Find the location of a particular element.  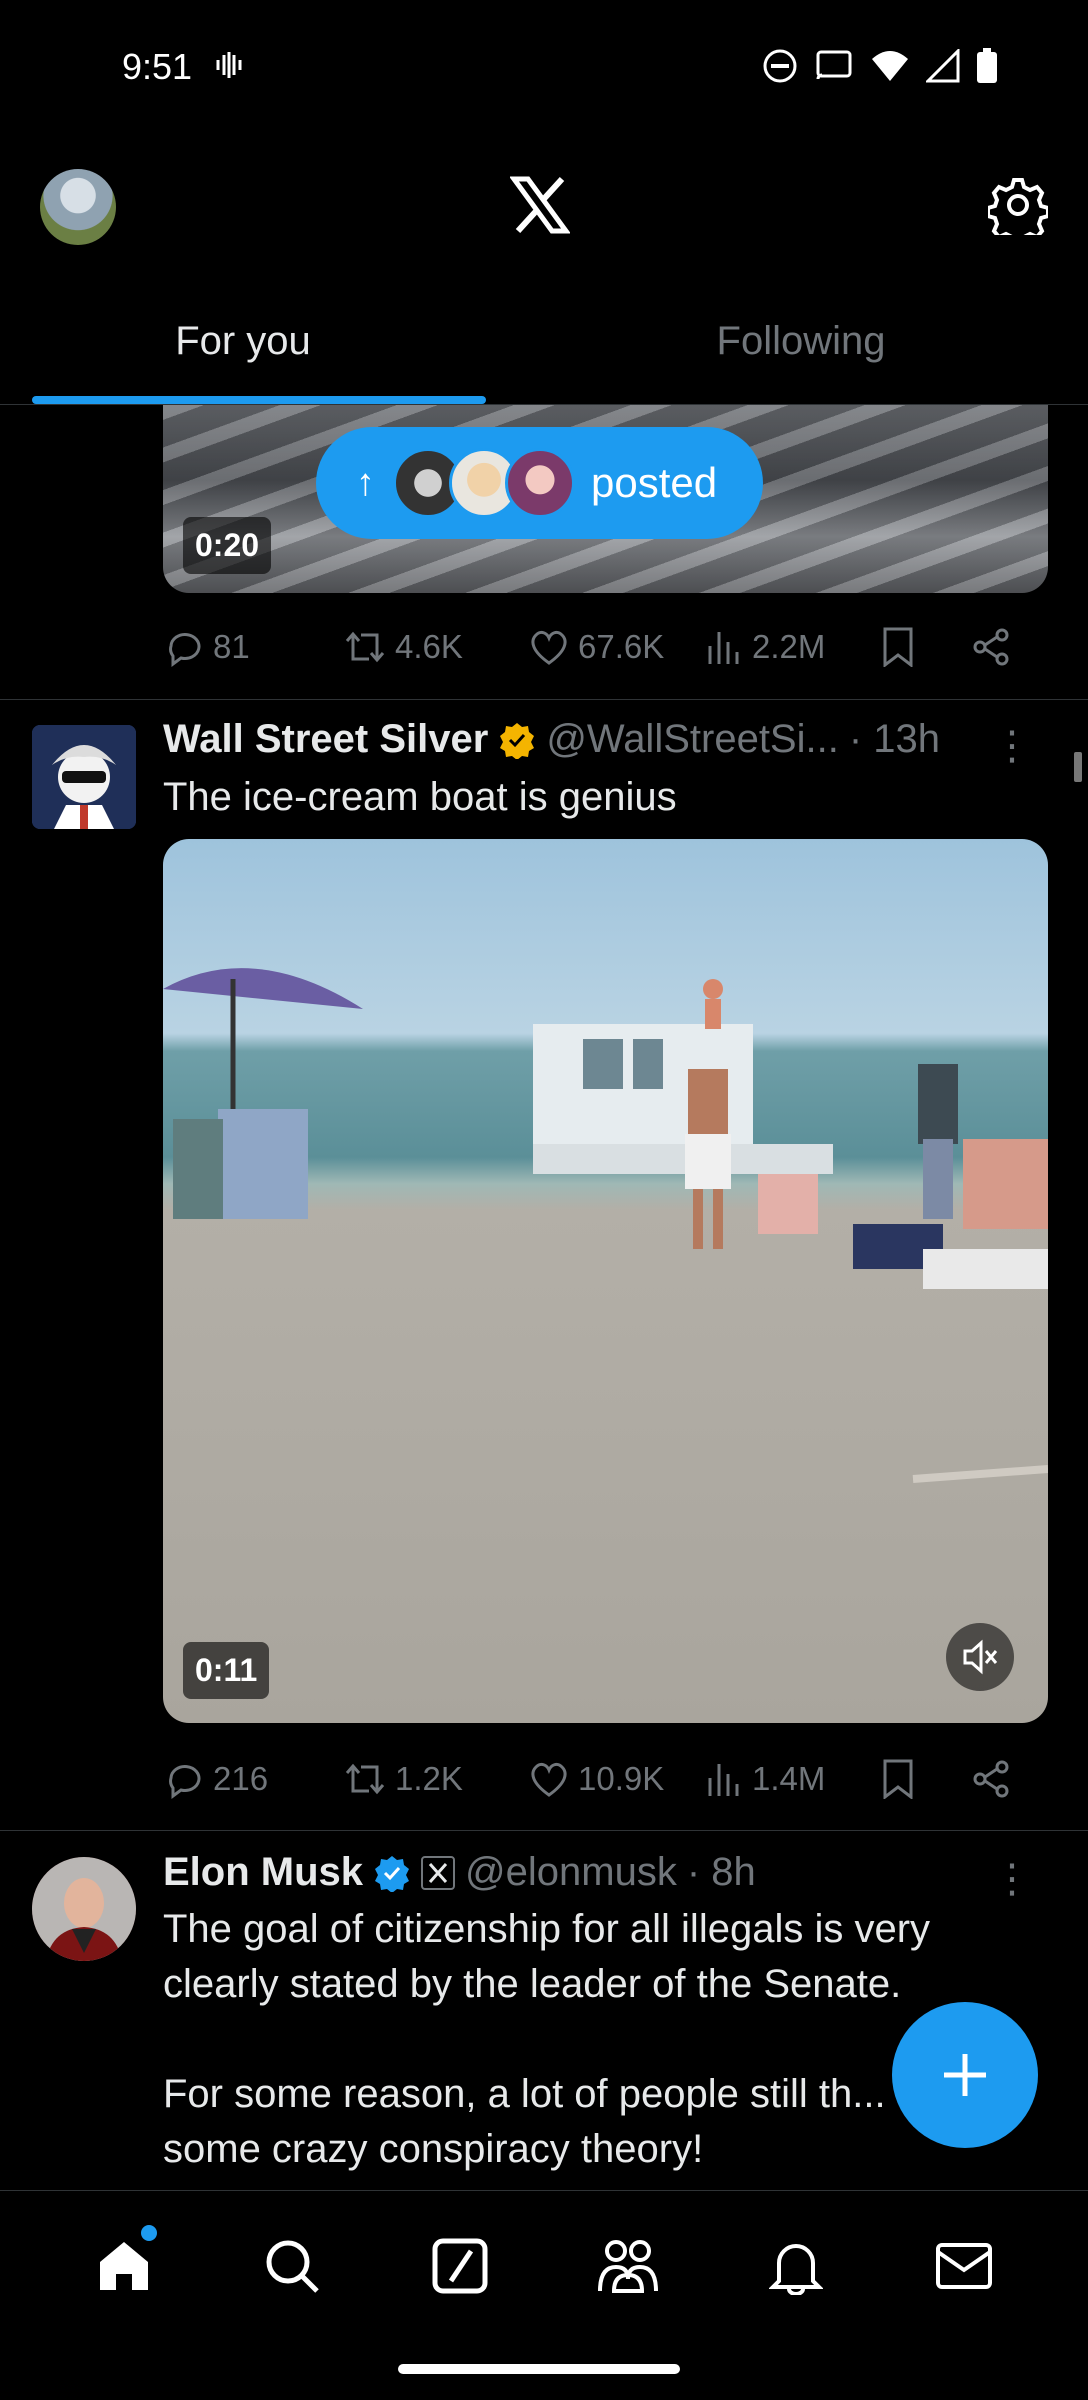

x-logo-icon is located at coordinates (540, 205).